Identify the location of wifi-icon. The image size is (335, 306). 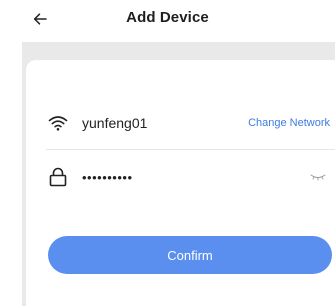
(58, 123).